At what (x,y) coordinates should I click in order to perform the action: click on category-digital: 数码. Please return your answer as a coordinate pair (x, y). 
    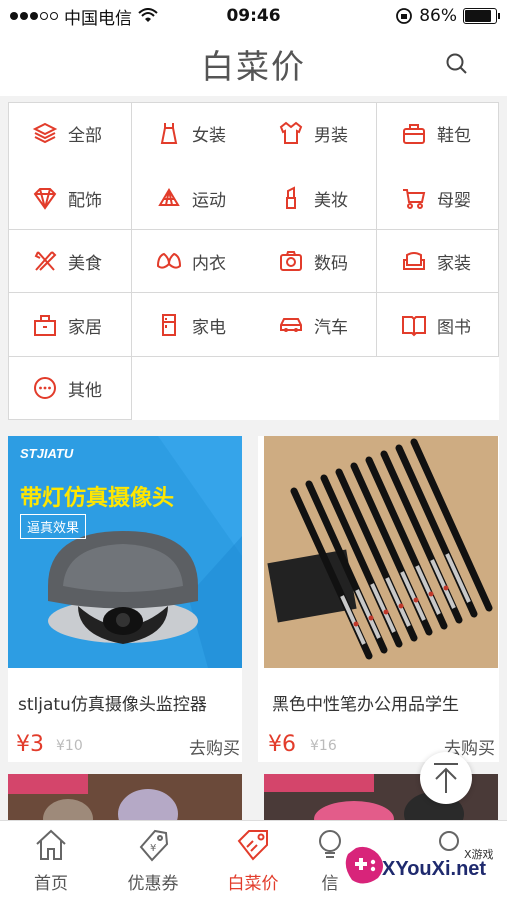
    Looking at the image, I should click on (313, 261).